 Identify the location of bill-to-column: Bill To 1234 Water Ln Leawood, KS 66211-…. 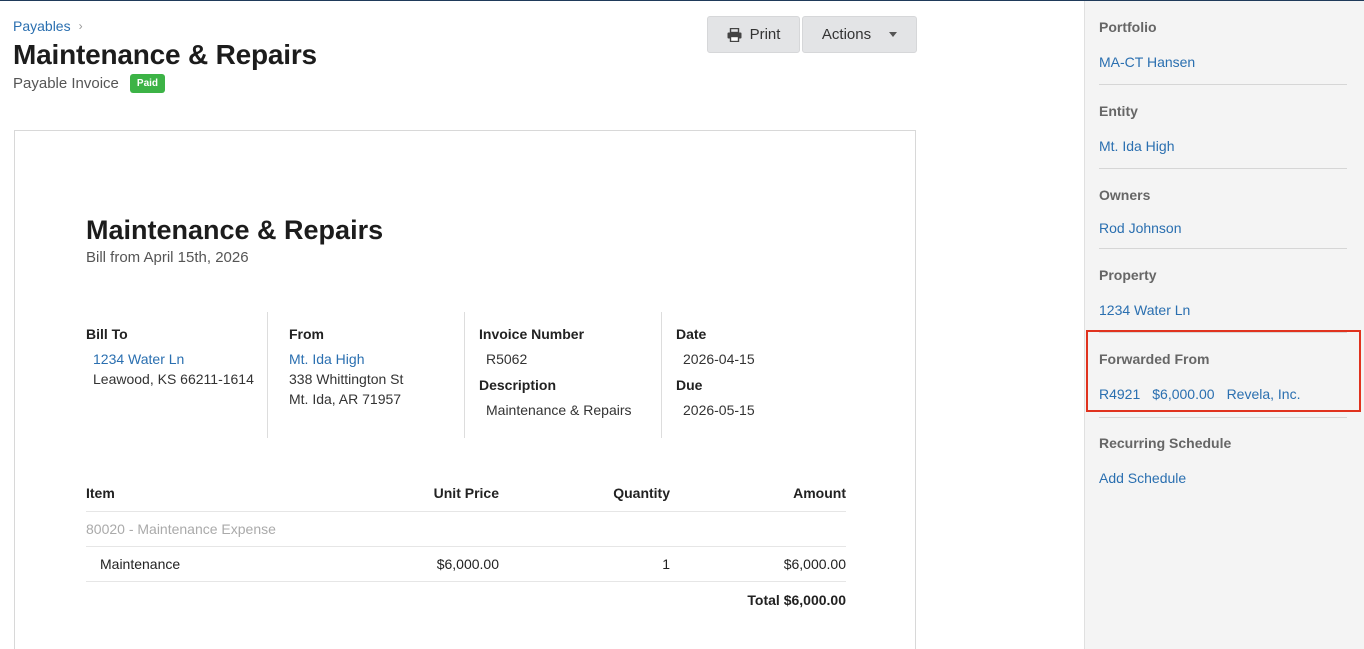
(177, 375).